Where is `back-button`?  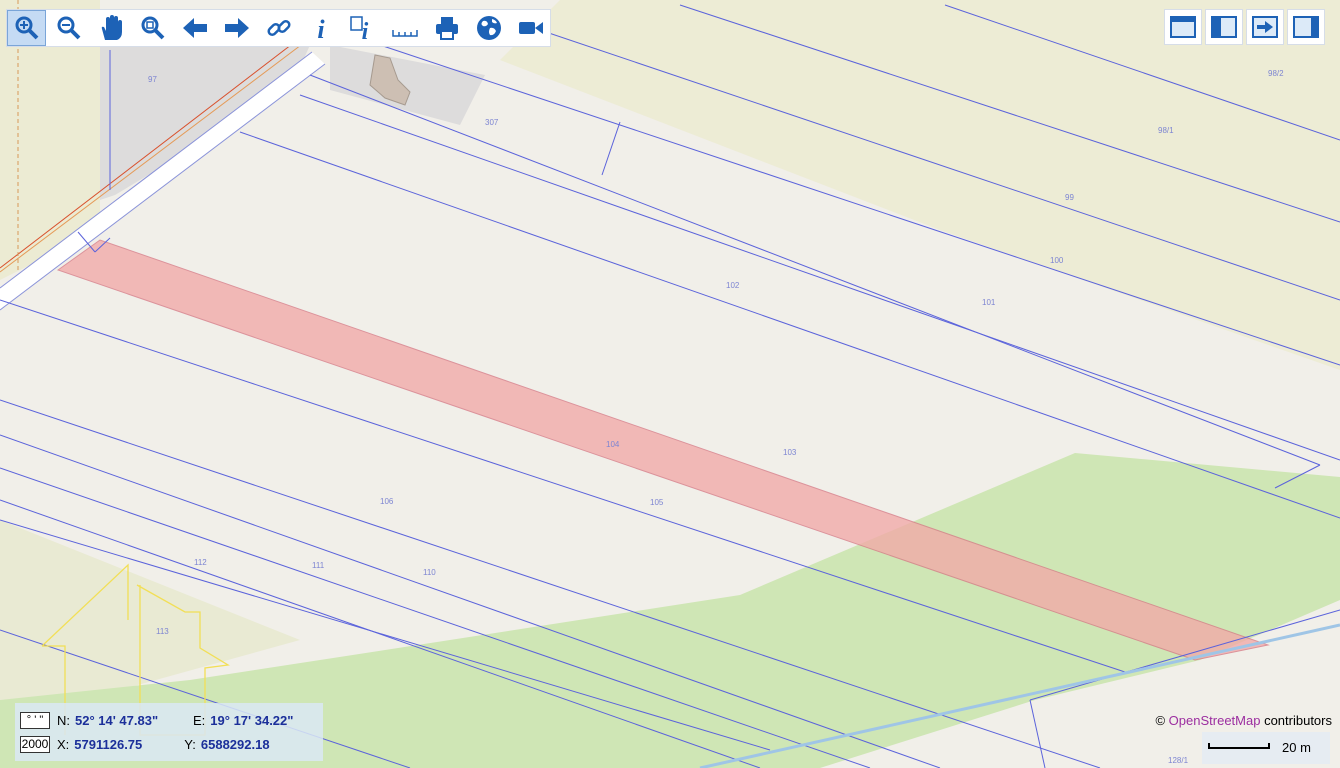 back-button is located at coordinates (194, 28).